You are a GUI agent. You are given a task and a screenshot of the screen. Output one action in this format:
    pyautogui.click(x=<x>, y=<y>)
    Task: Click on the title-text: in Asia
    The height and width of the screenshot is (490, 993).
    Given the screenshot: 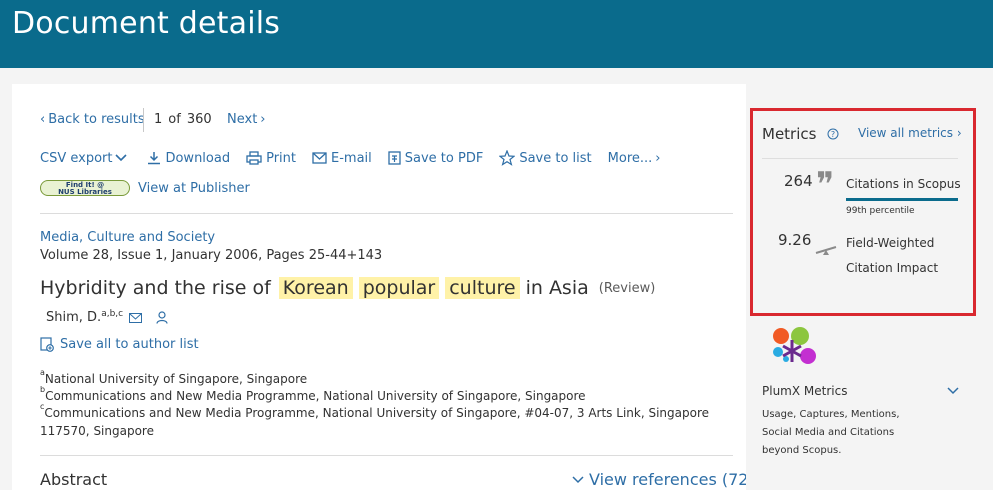 What is the action you would take?
    pyautogui.click(x=557, y=288)
    